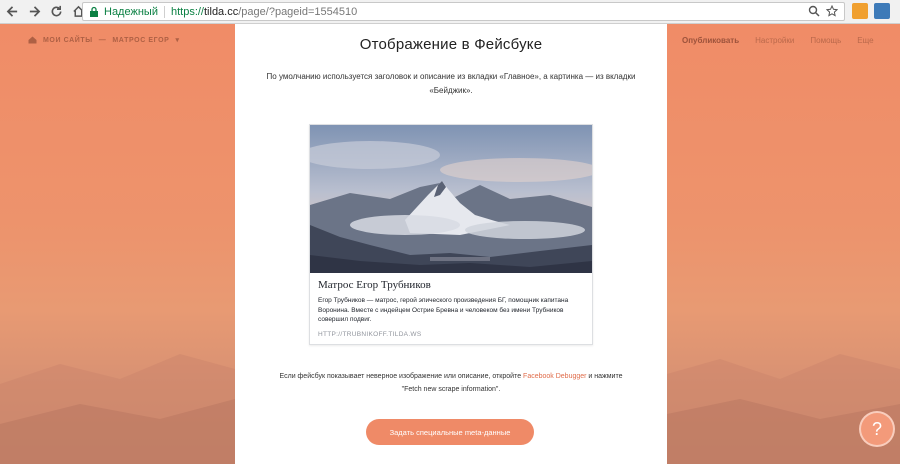 Image resolution: width=900 pixels, height=464 pixels. What do you see at coordinates (34, 12) in the screenshot?
I see `forward-icon` at bounding box center [34, 12].